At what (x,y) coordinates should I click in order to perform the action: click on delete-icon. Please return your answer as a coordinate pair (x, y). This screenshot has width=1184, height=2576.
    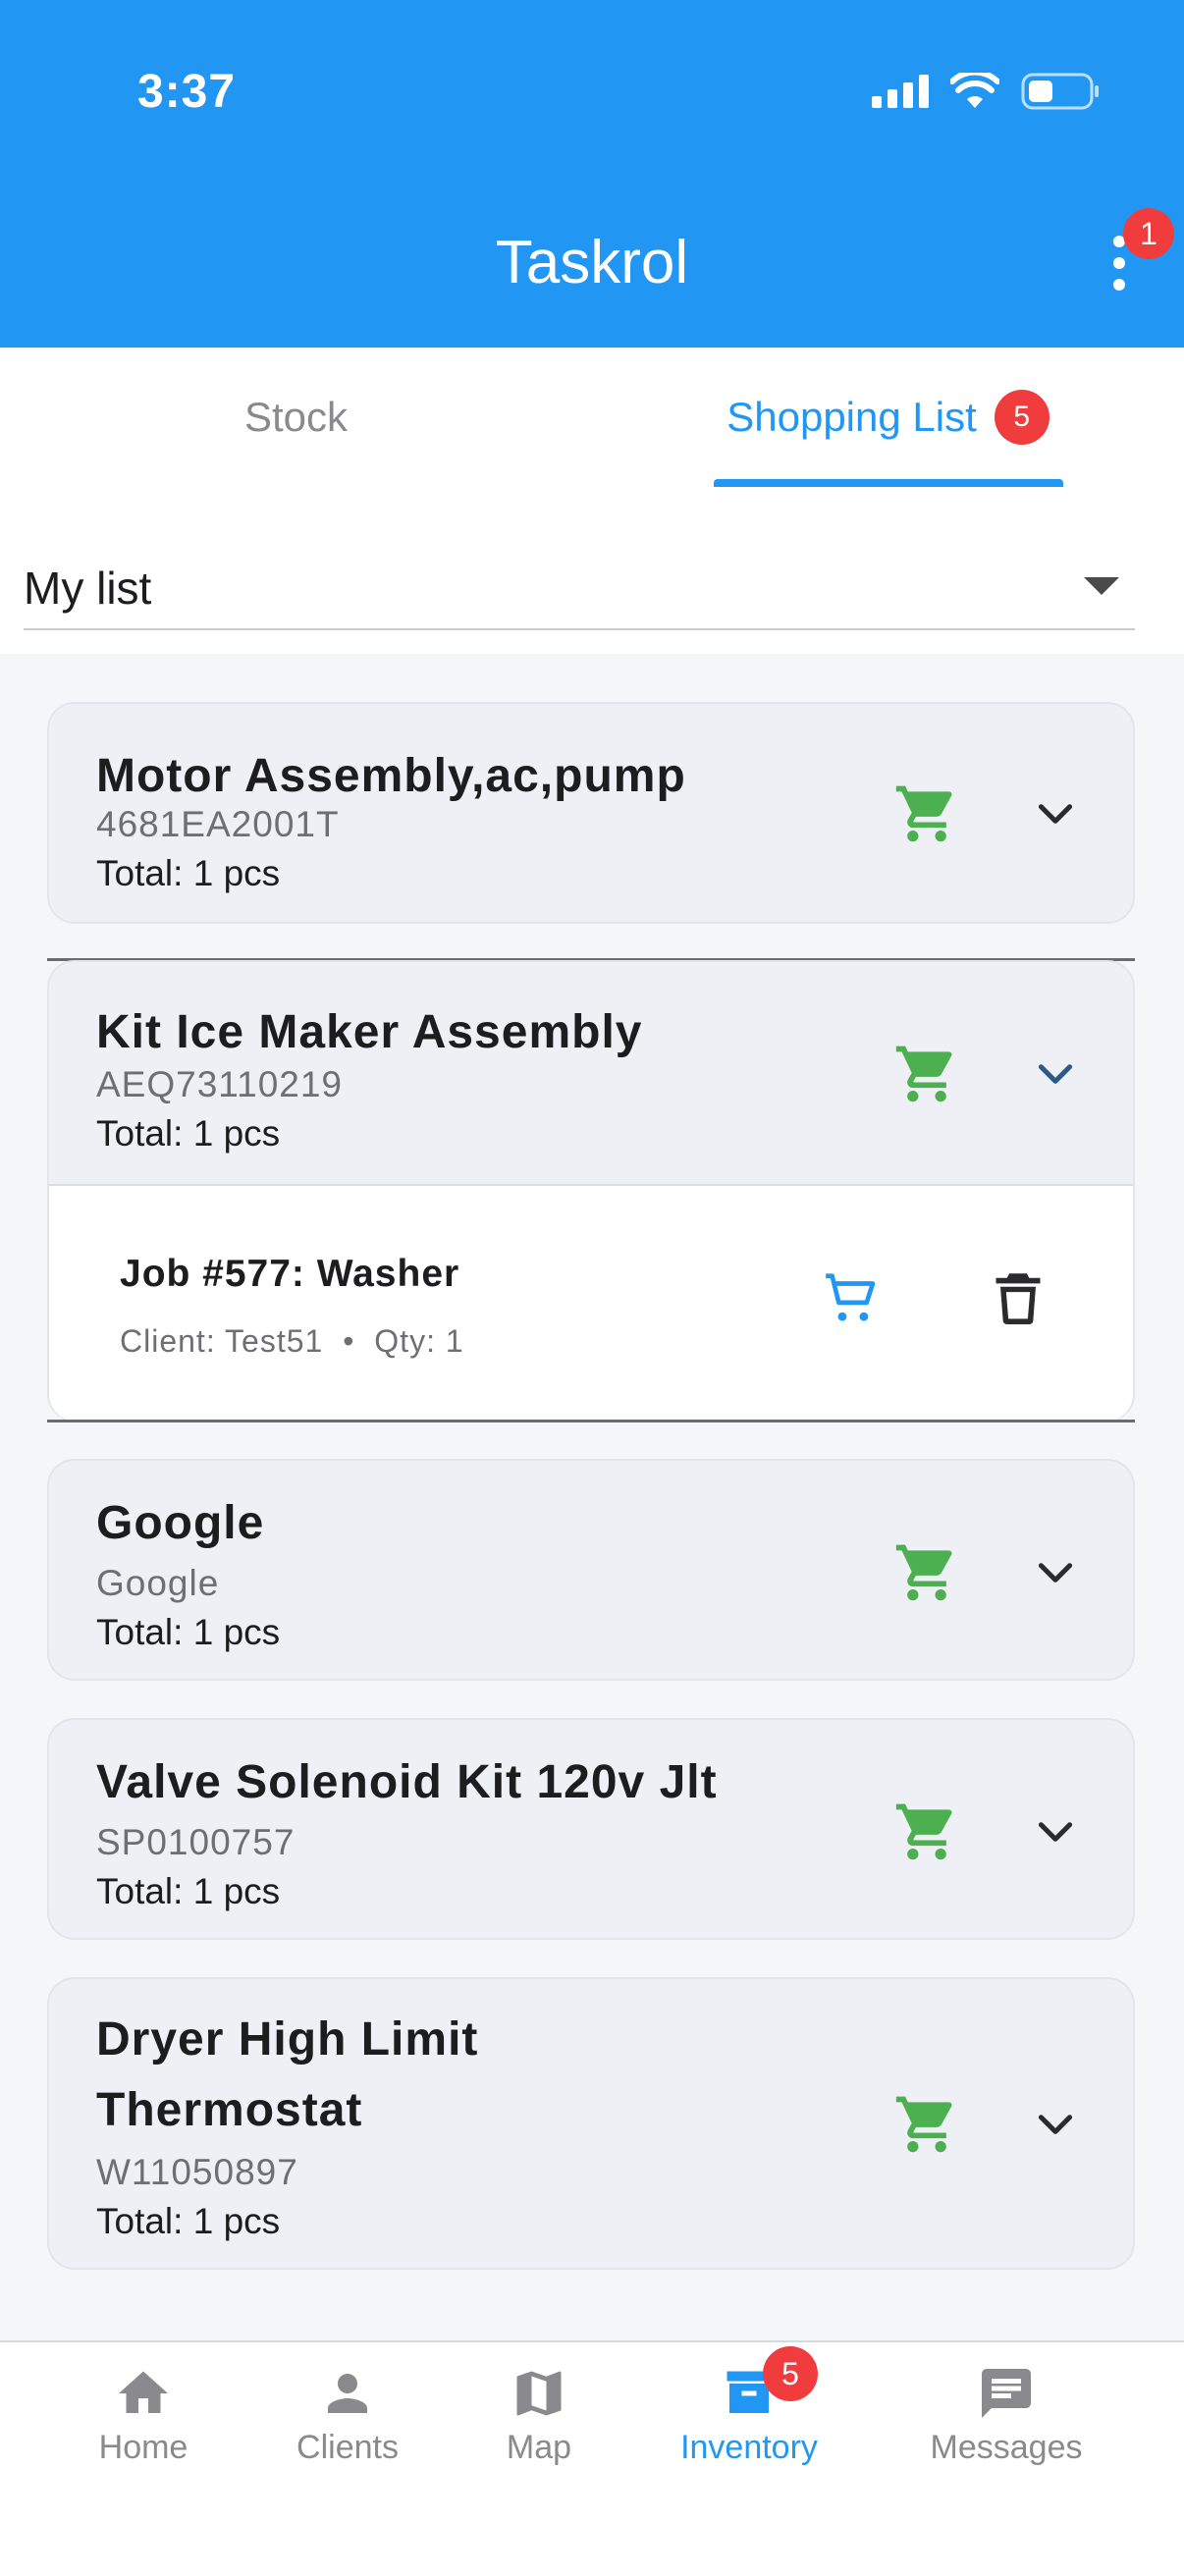
    Looking at the image, I should click on (1018, 1297).